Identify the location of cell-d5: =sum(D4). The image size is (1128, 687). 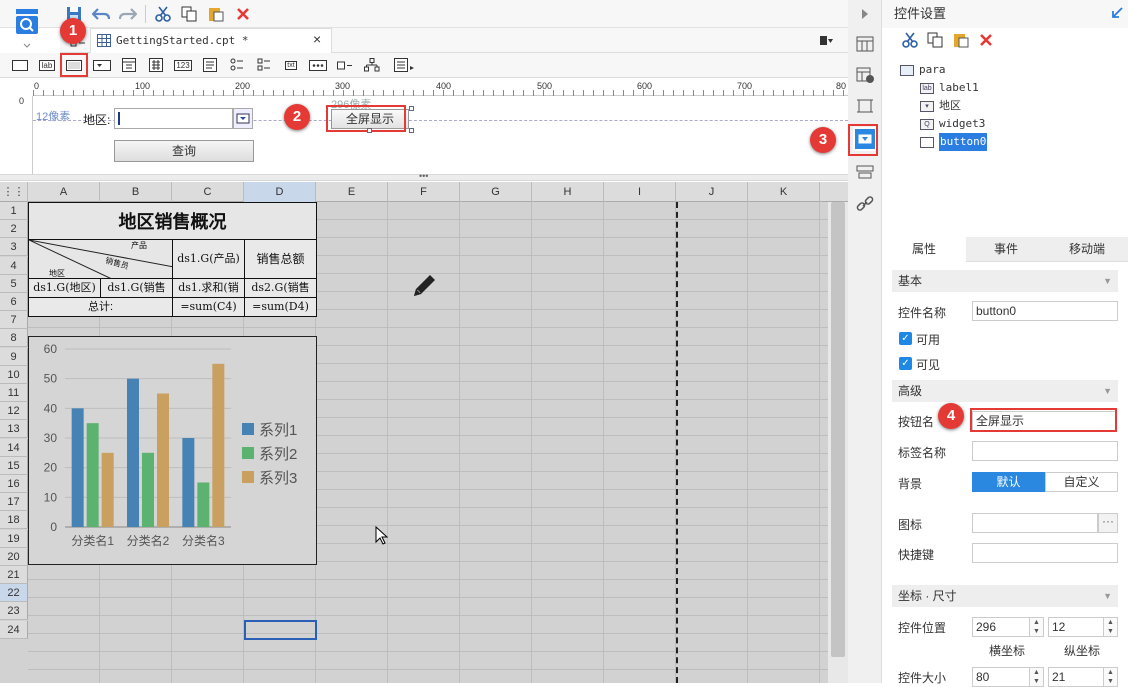
(280, 307).